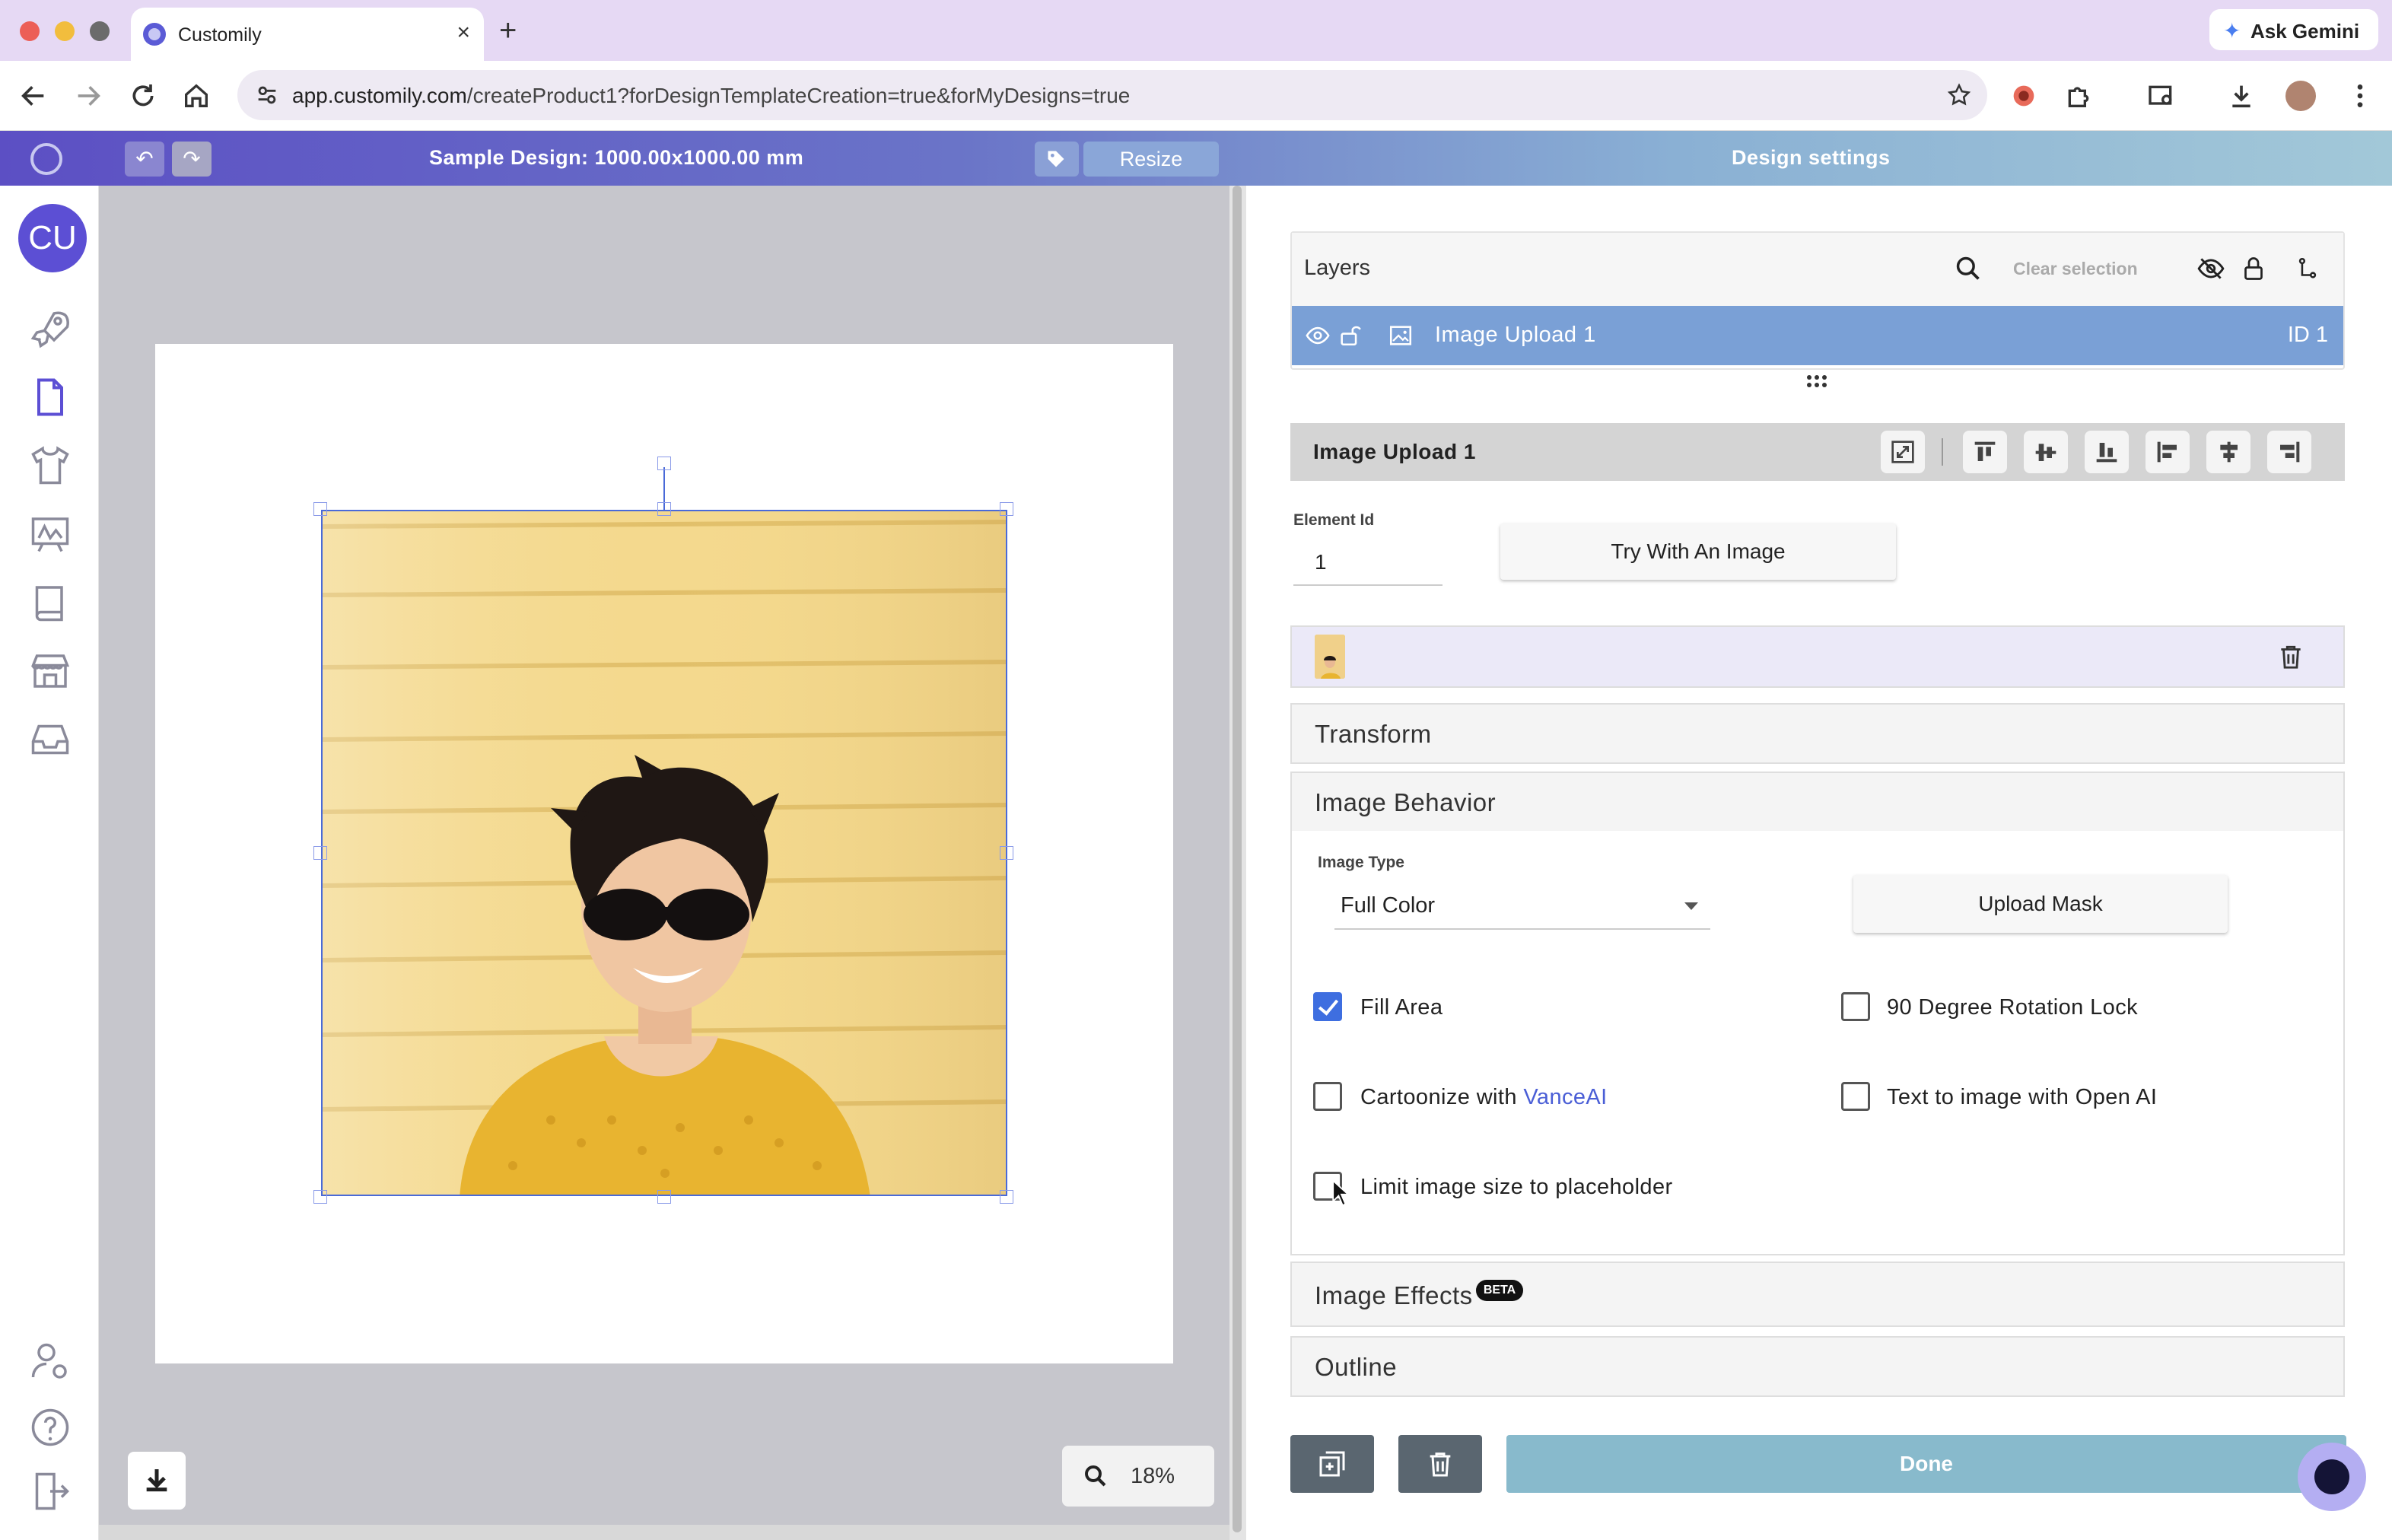 The width and height of the screenshot is (2392, 1540). What do you see at coordinates (463, 33) in the screenshot?
I see `tab-close-icon: ×` at bounding box center [463, 33].